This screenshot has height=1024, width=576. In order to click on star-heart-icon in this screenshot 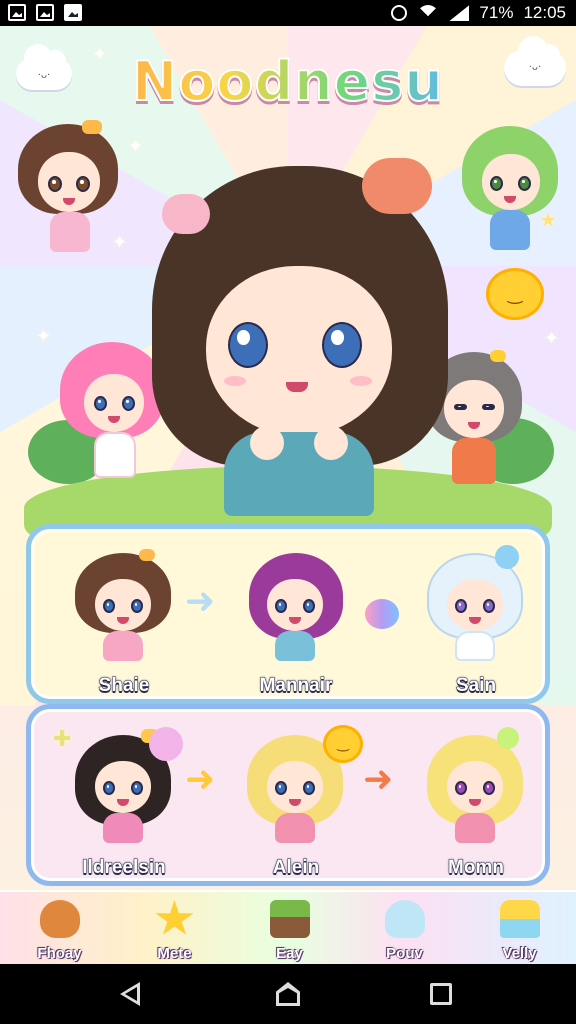, I will do `click(174, 917)`.